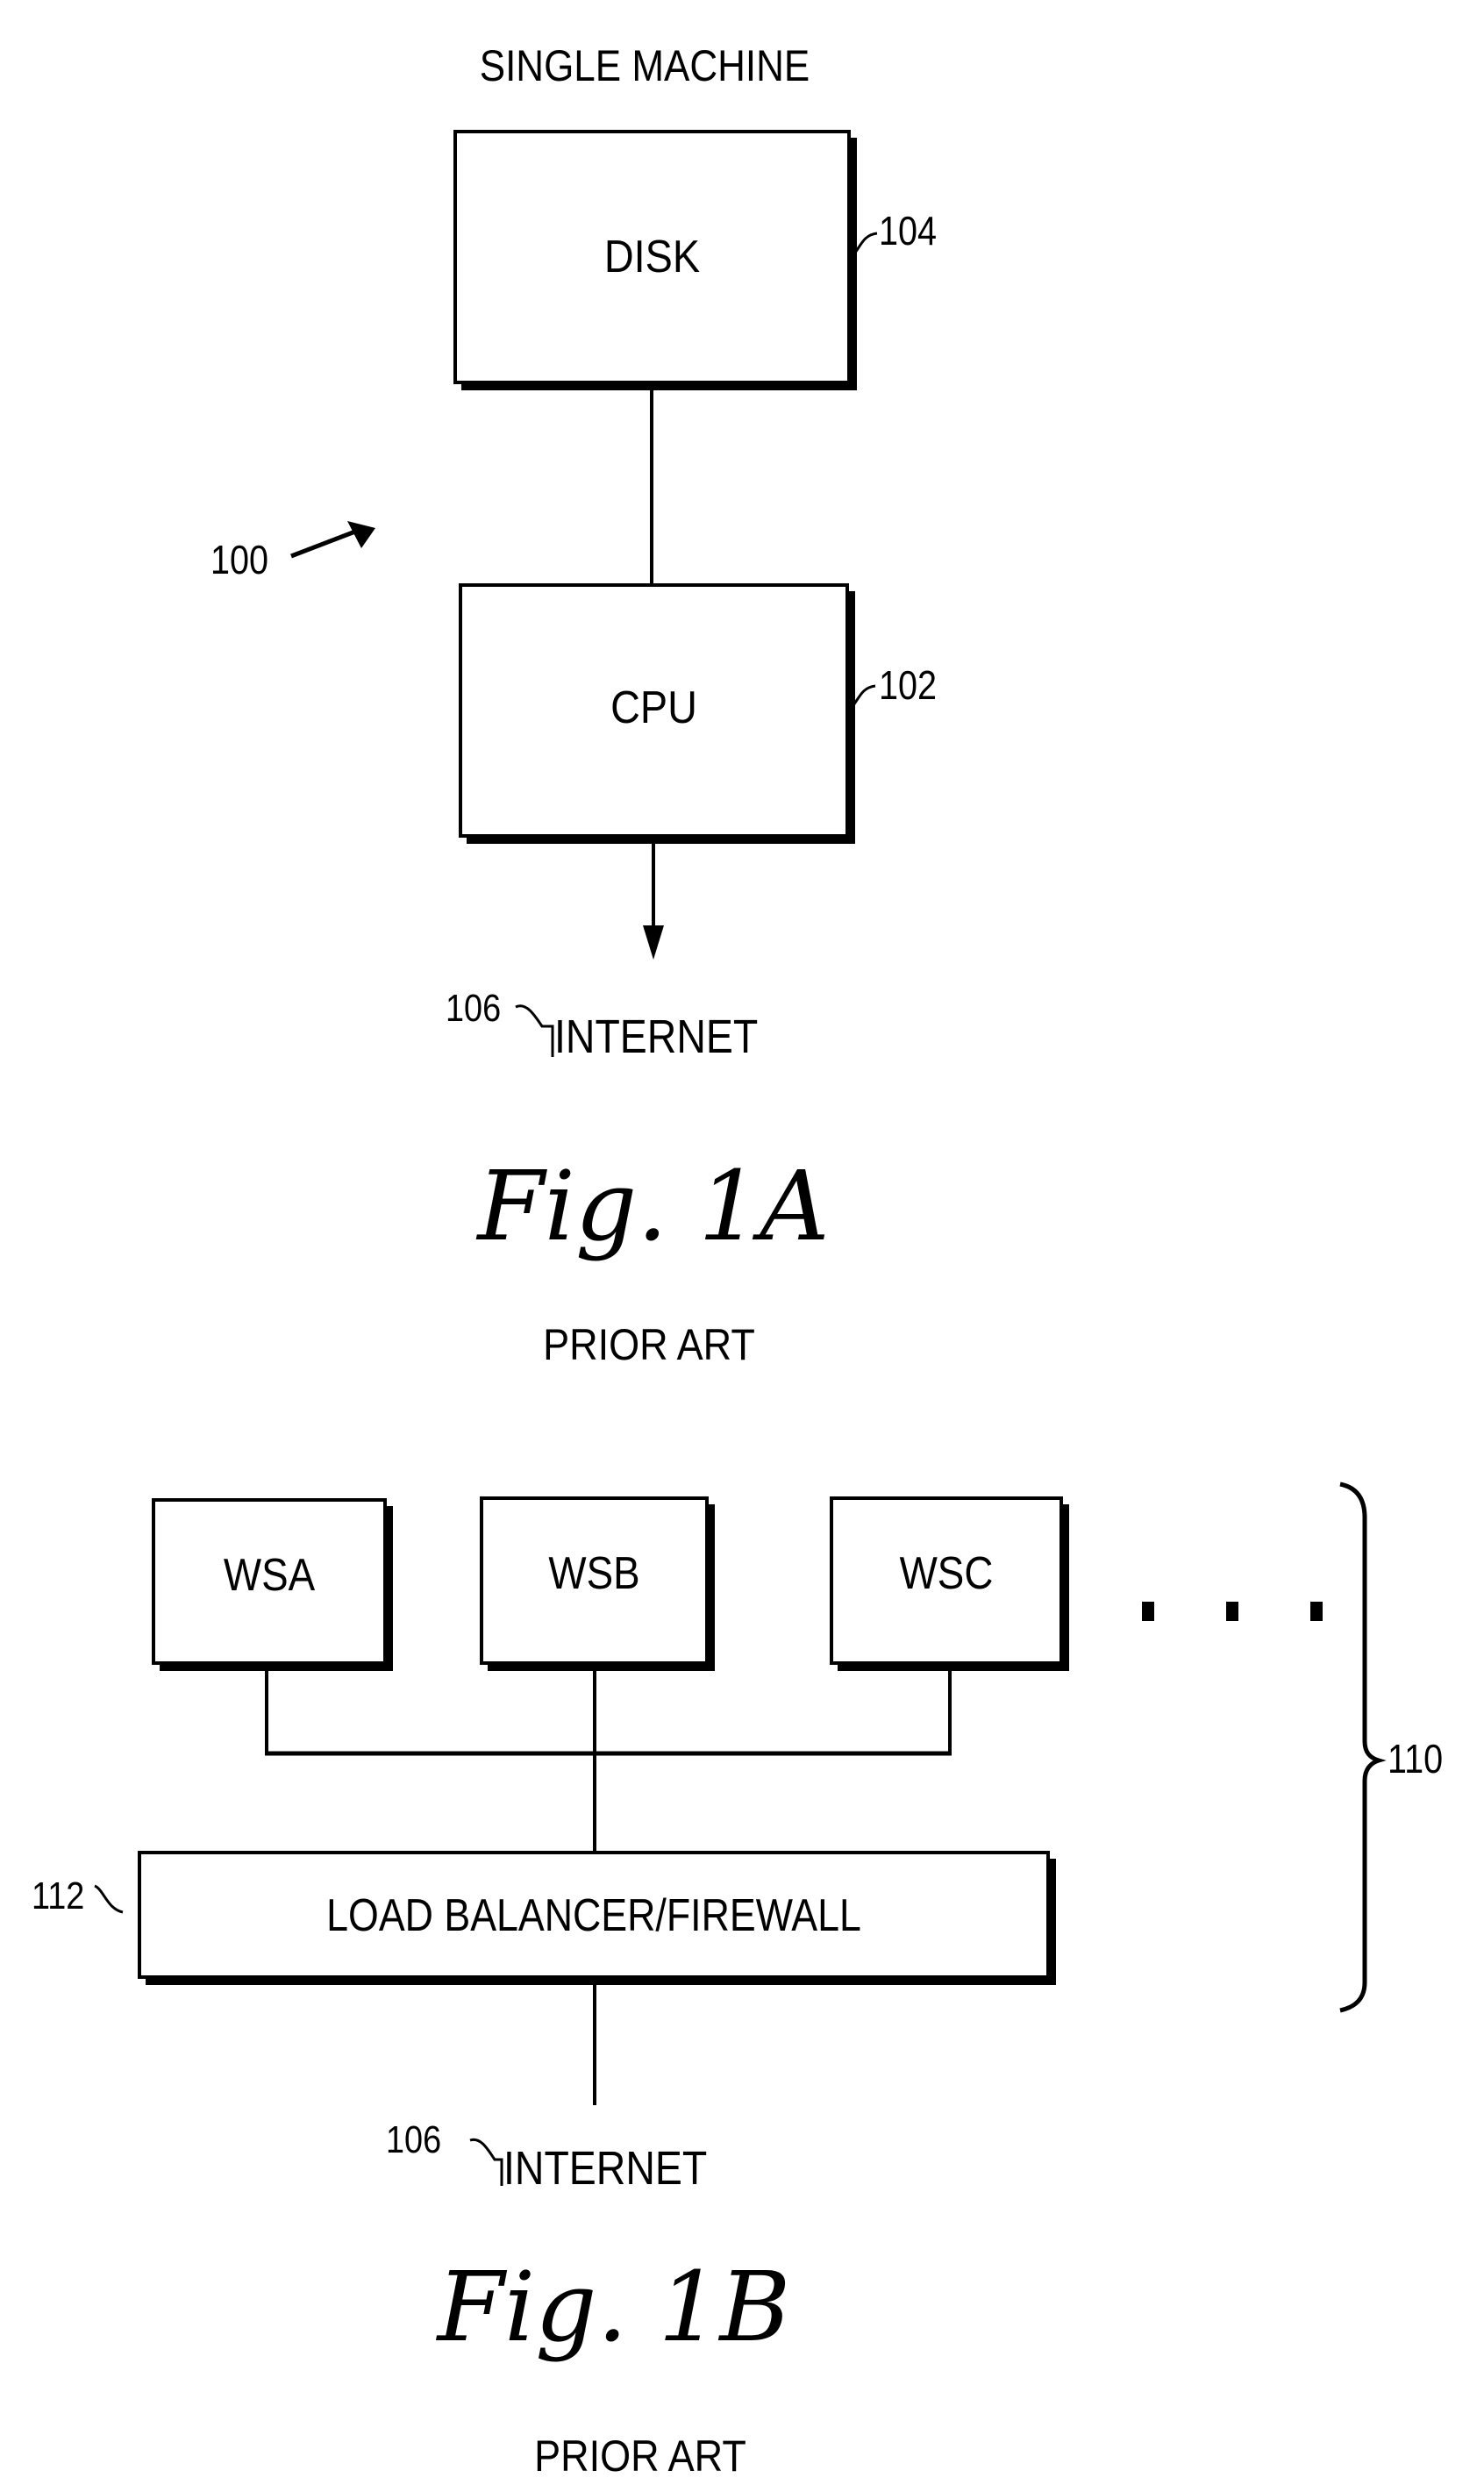 Image resolution: width=1484 pixels, height=2492 pixels. I want to click on group-ref-number: 110, so click(1416, 1759).